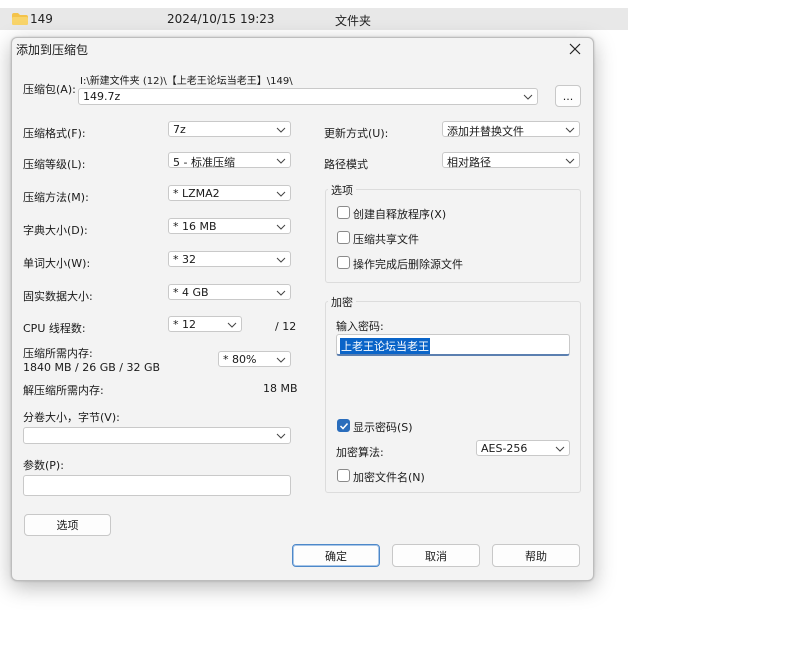  What do you see at coordinates (453, 345) in the screenshot?
I see `password-input: 上老王论坛当老王` at bounding box center [453, 345].